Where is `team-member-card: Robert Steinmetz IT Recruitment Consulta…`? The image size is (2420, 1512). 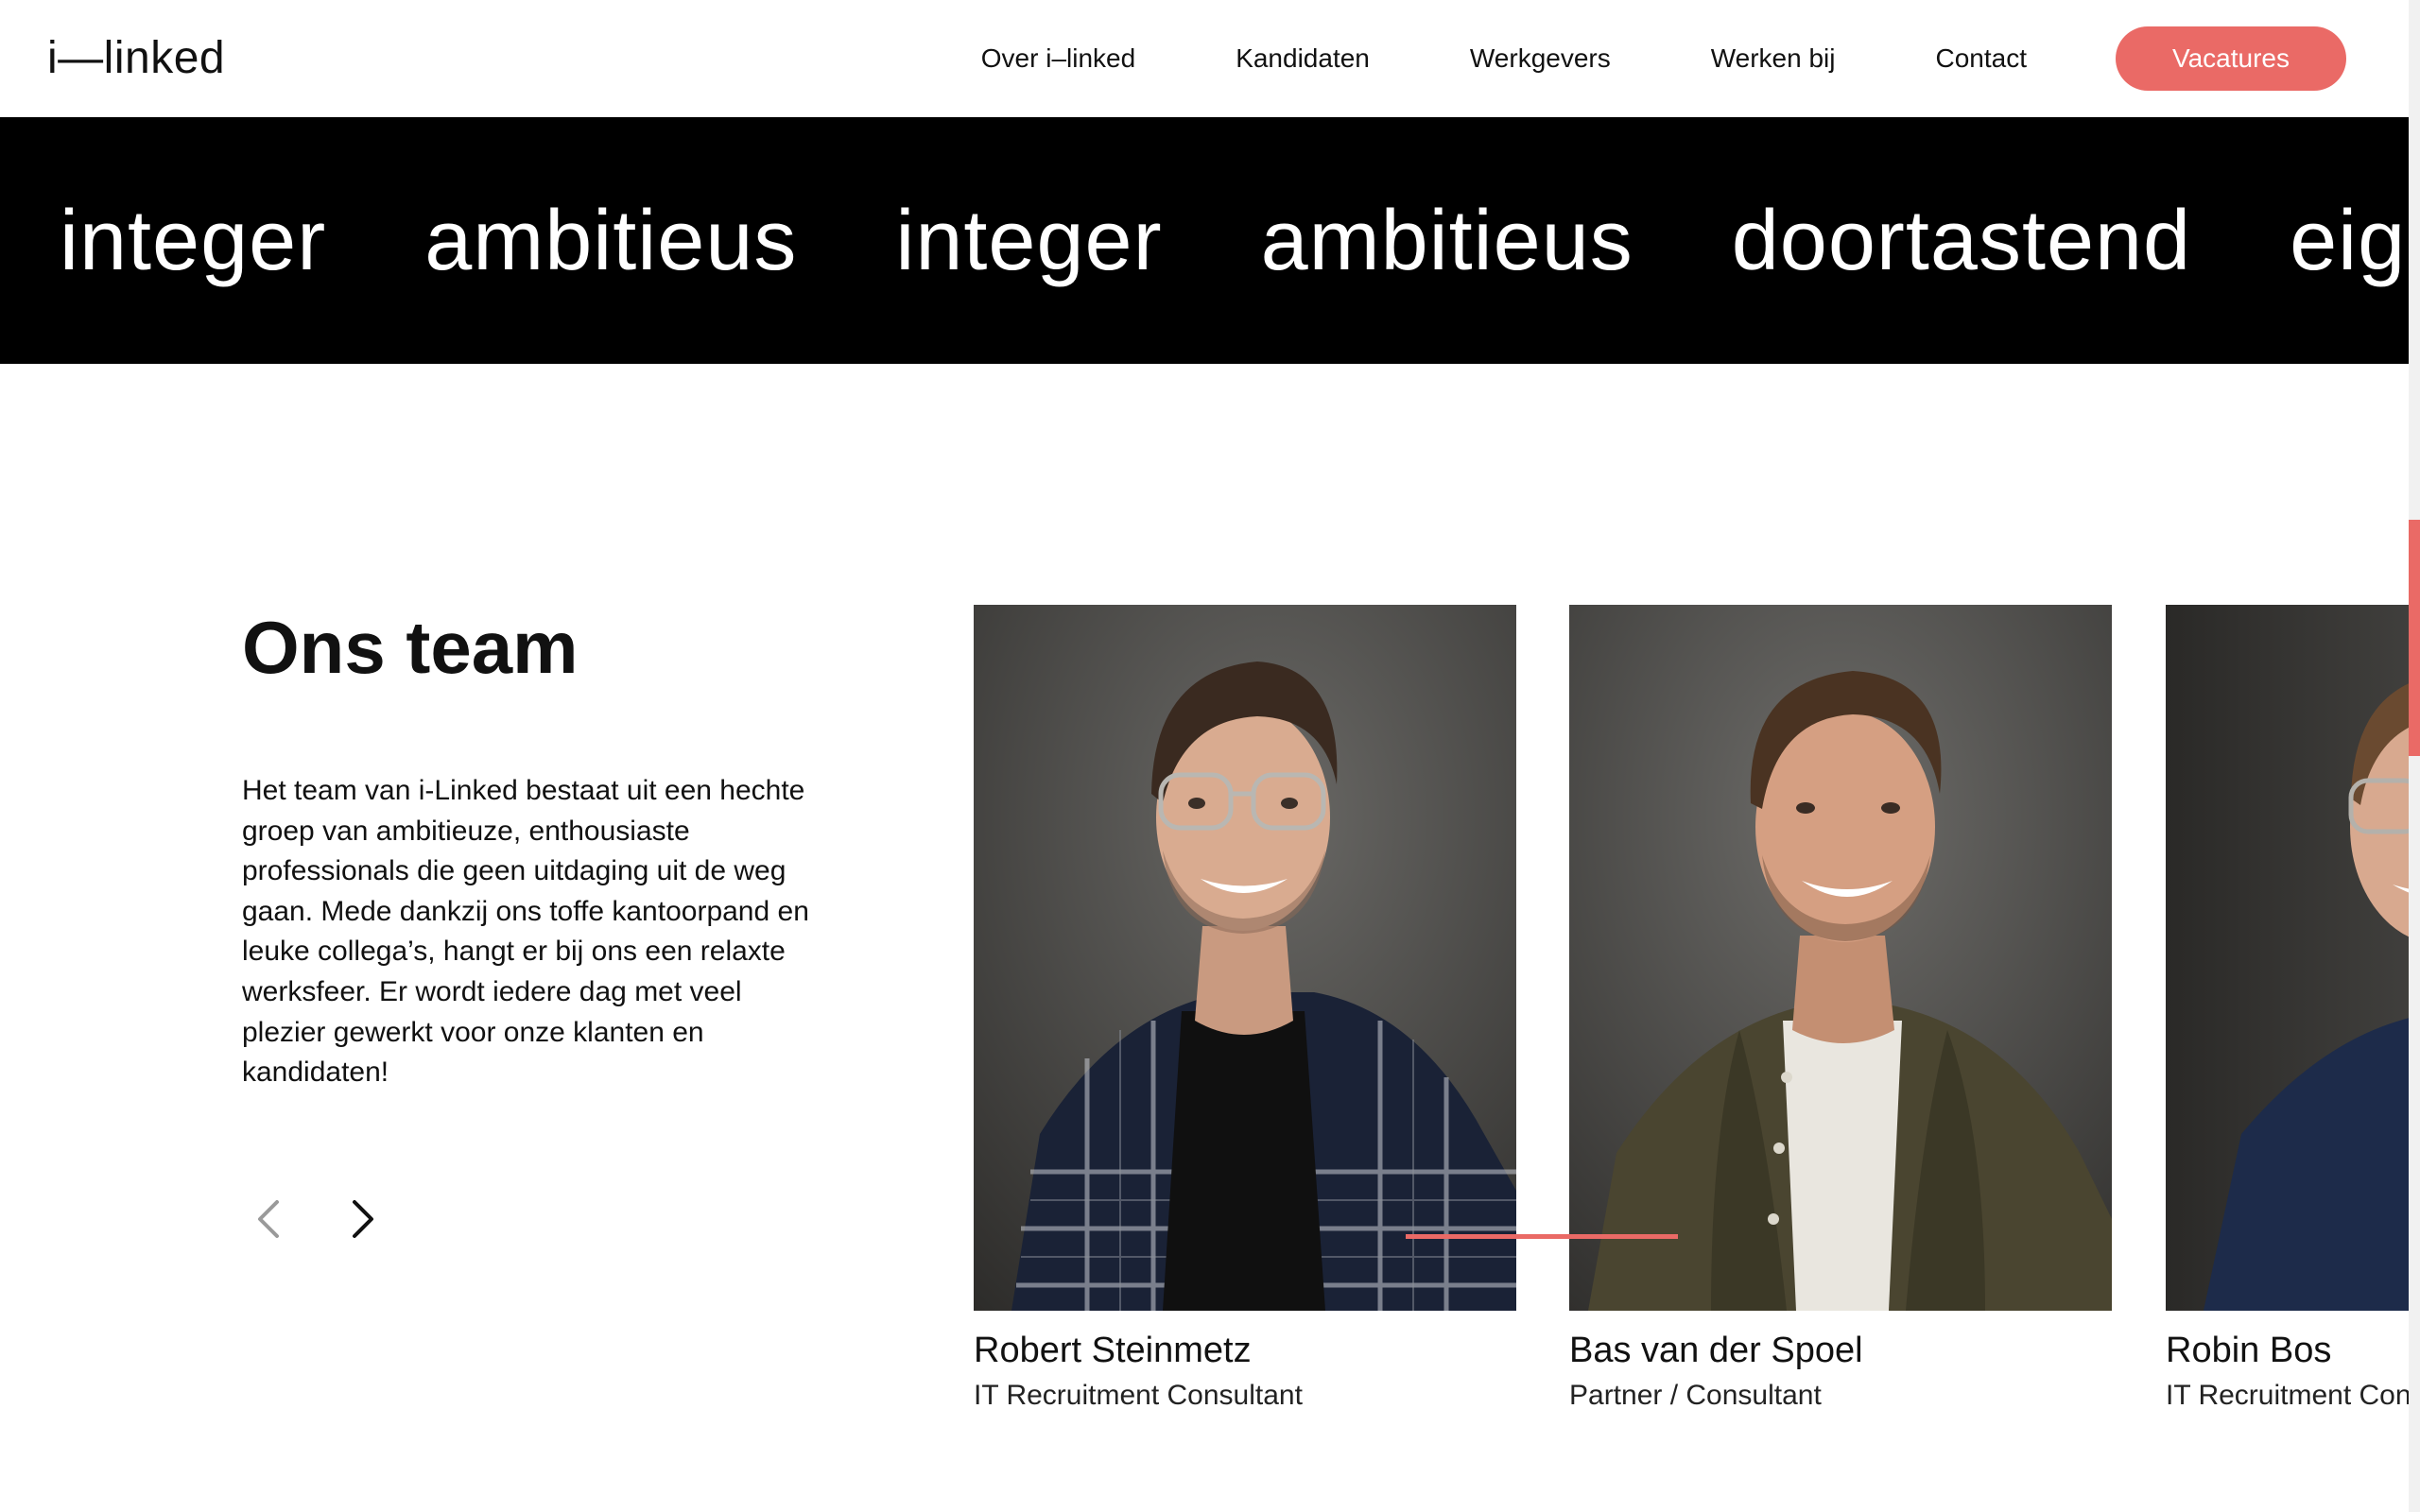 team-member-card: Robert Steinmetz IT Recruitment Consulta… is located at coordinates (1245, 1010).